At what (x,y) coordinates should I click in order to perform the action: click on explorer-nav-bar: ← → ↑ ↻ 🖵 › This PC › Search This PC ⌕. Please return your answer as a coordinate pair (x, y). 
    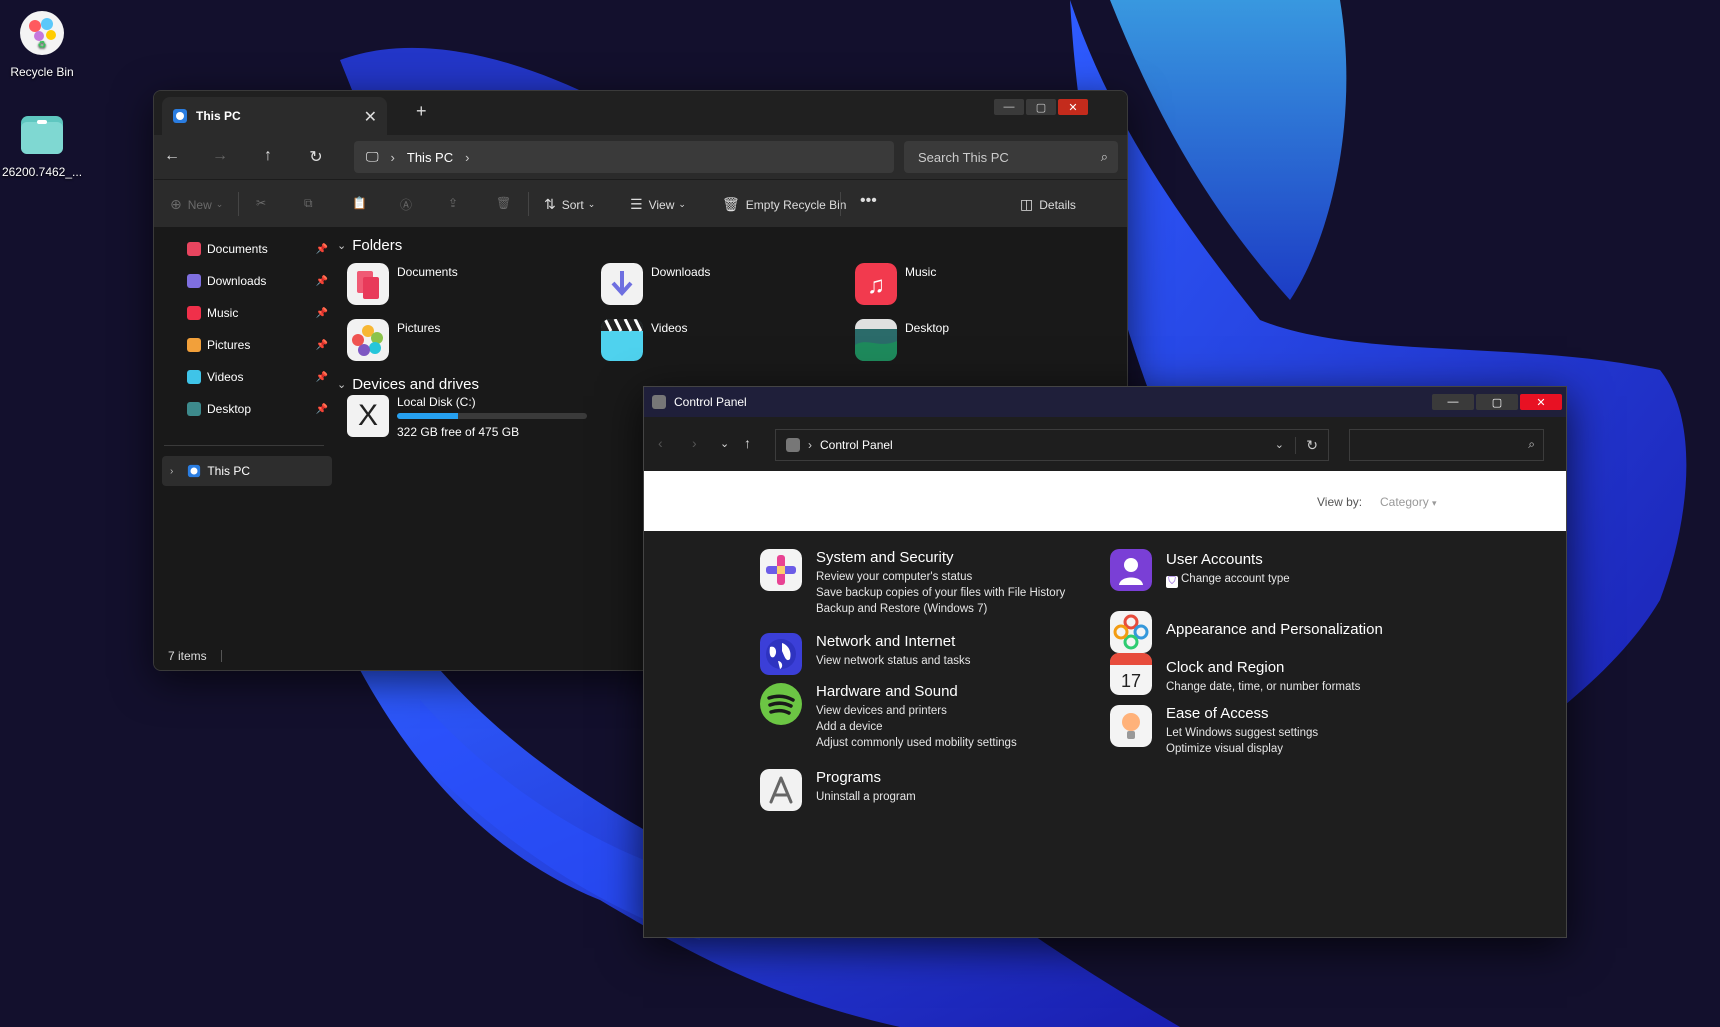
    Looking at the image, I should click on (640, 157).